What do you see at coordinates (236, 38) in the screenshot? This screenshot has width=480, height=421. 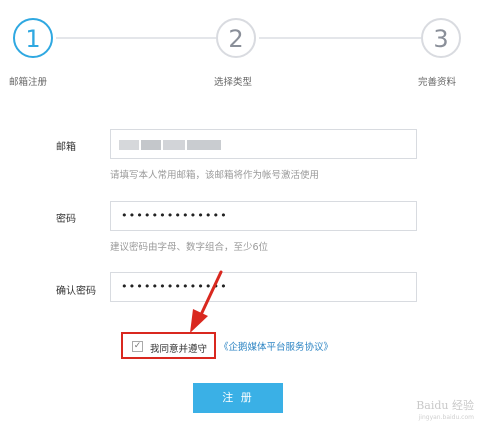 I see `step-2-circle: 2` at bounding box center [236, 38].